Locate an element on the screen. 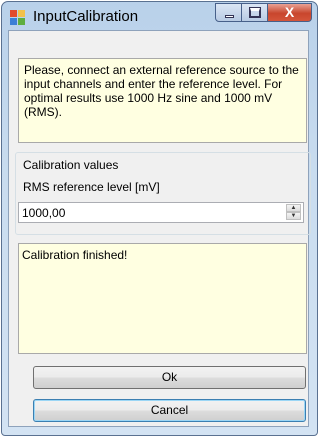 The width and height of the screenshot is (326, 445). arrow-down-icon: ▼ is located at coordinates (293, 216).